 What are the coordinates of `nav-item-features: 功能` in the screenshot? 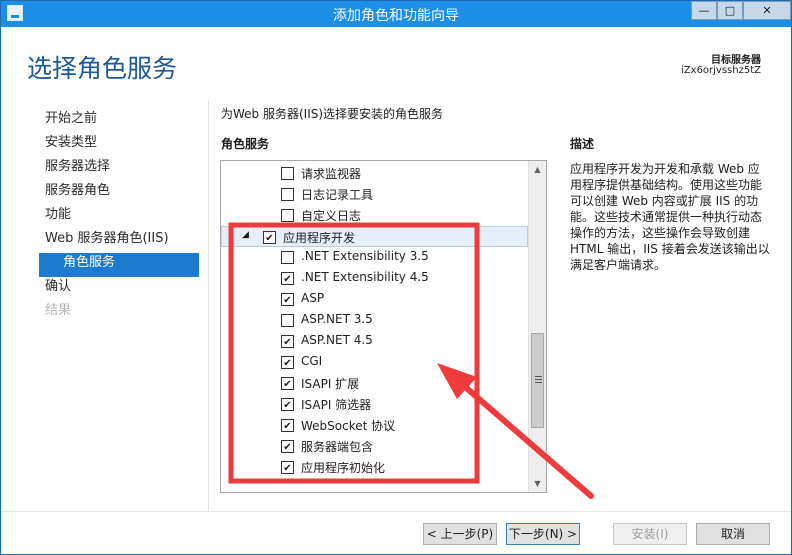 It's located at (119, 217).